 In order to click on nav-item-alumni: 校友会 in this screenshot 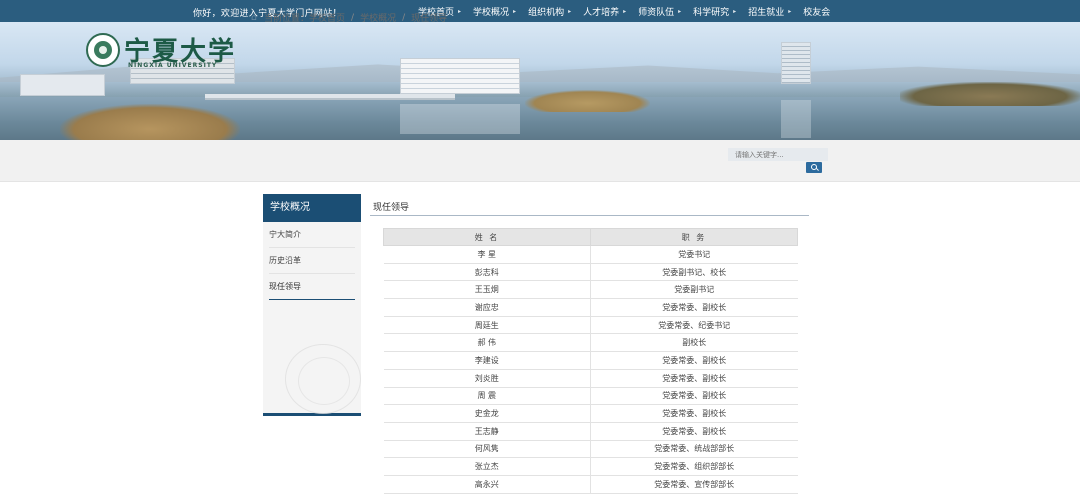, I will do `click(816, 11)`.